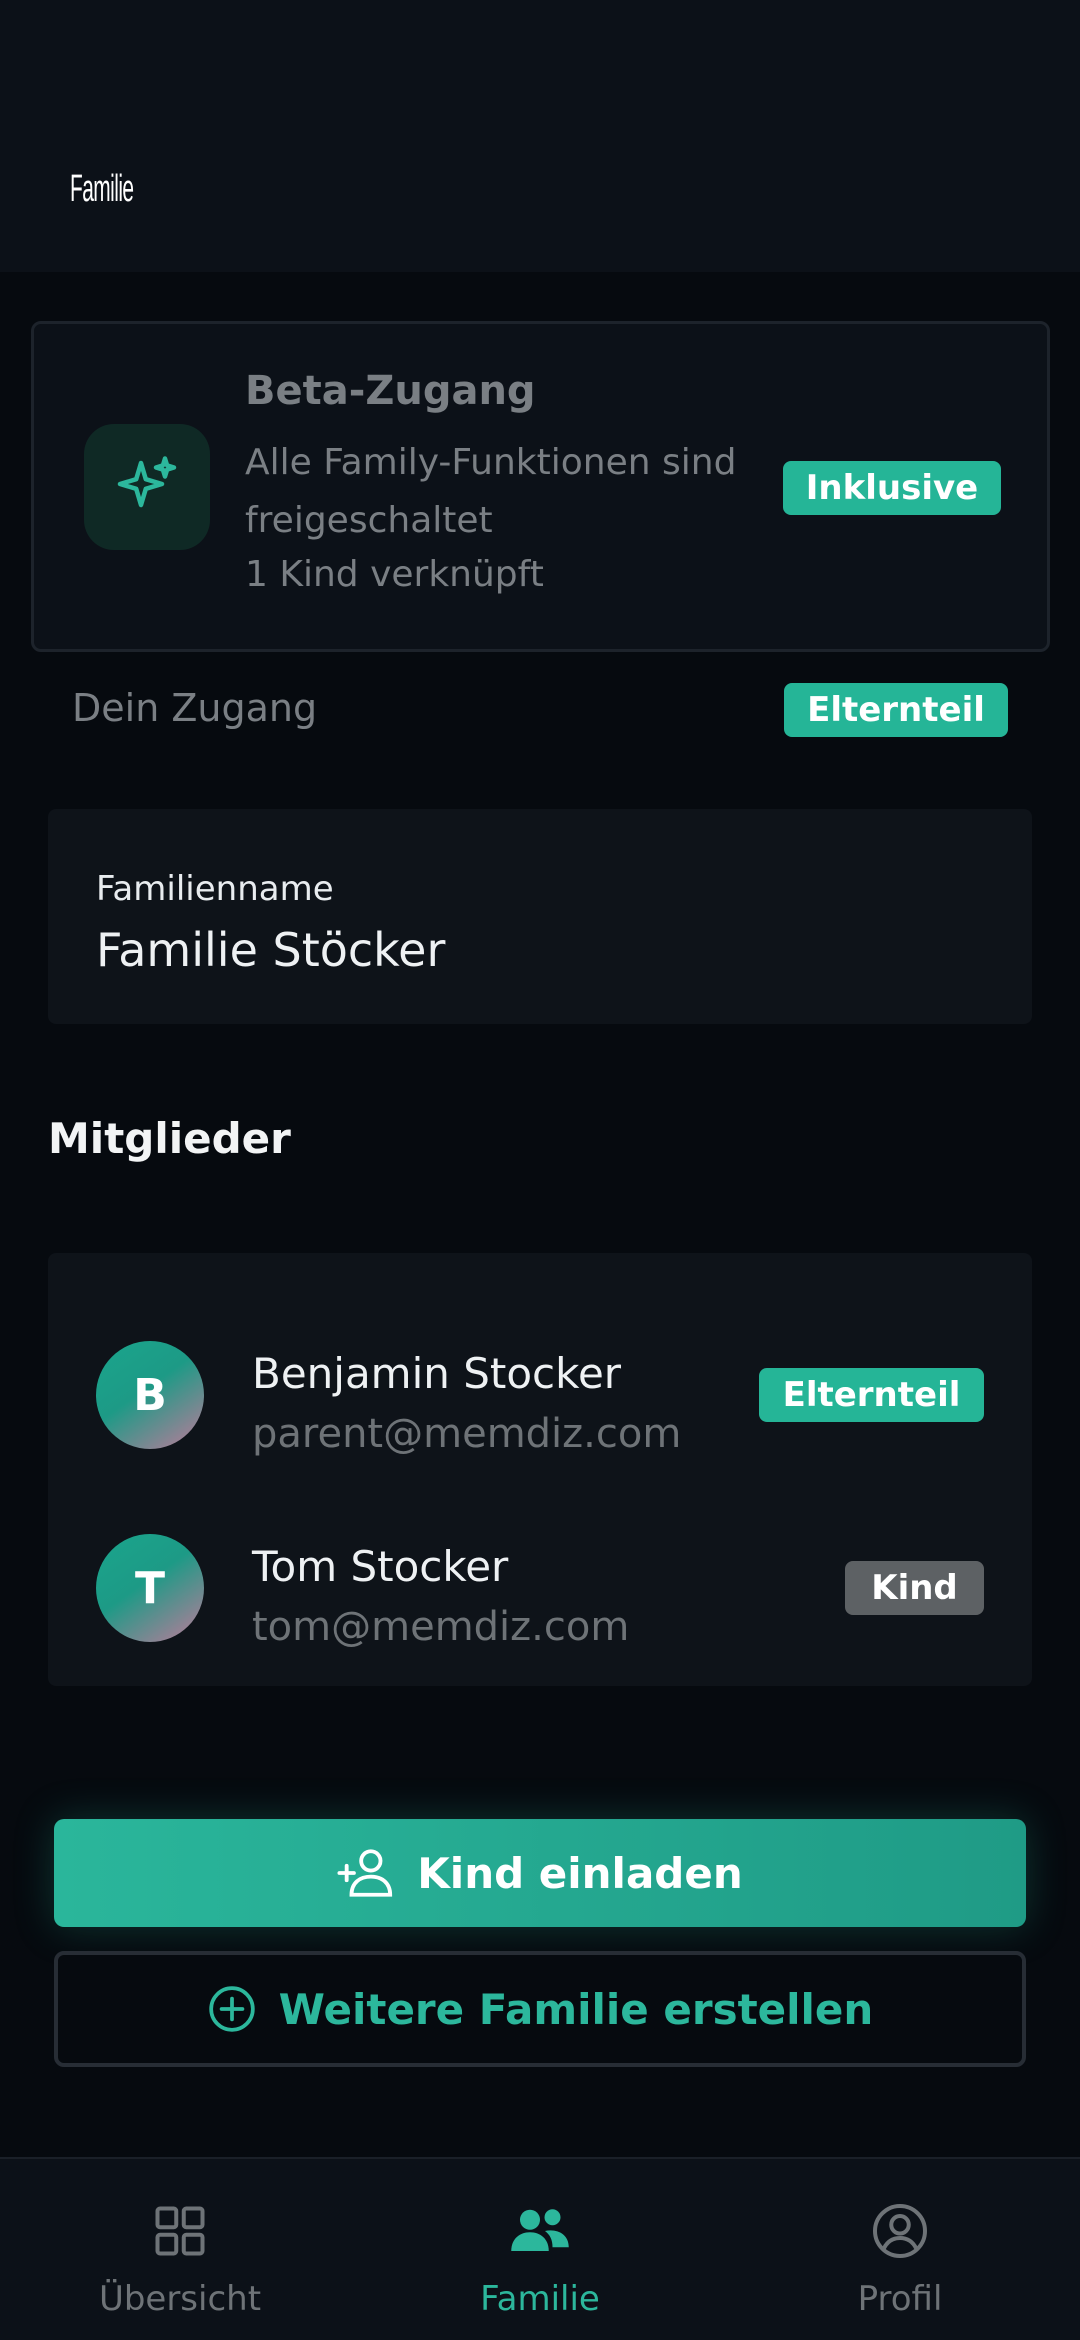 This screenshot has height=2340, width=1080. What do you see at coordinates (150, 1395) in the screenshot?
I see `avatar: B` at bounding box center [150, 1395].